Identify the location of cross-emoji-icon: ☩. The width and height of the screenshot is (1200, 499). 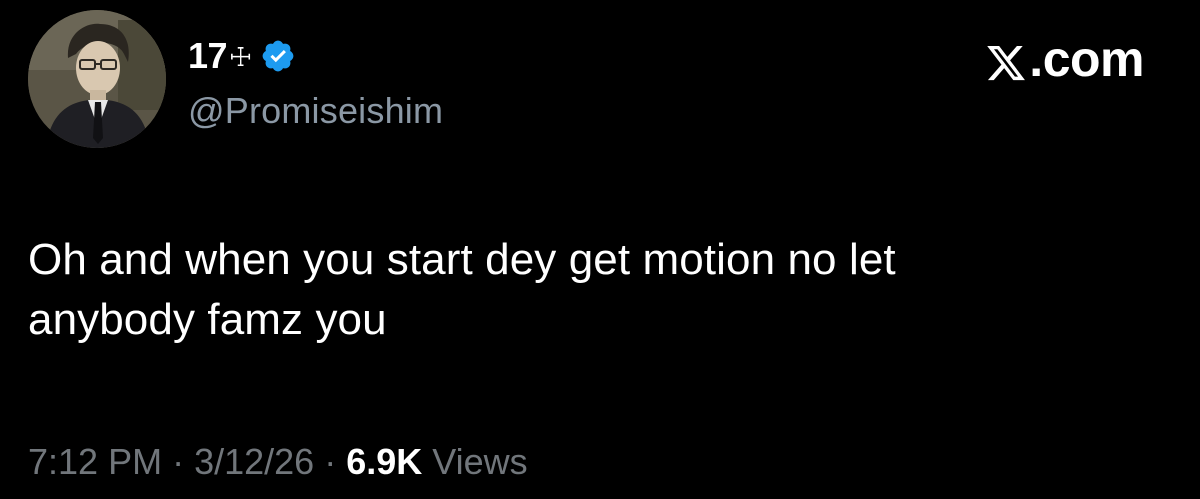
(241, 58).